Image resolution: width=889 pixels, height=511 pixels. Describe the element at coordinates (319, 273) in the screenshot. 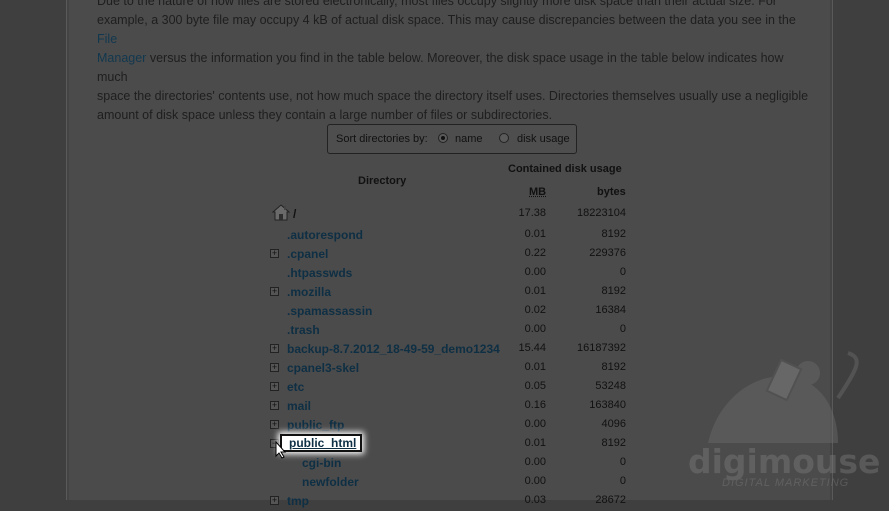

I see `directory-name-link: .htpasswds` at that location.